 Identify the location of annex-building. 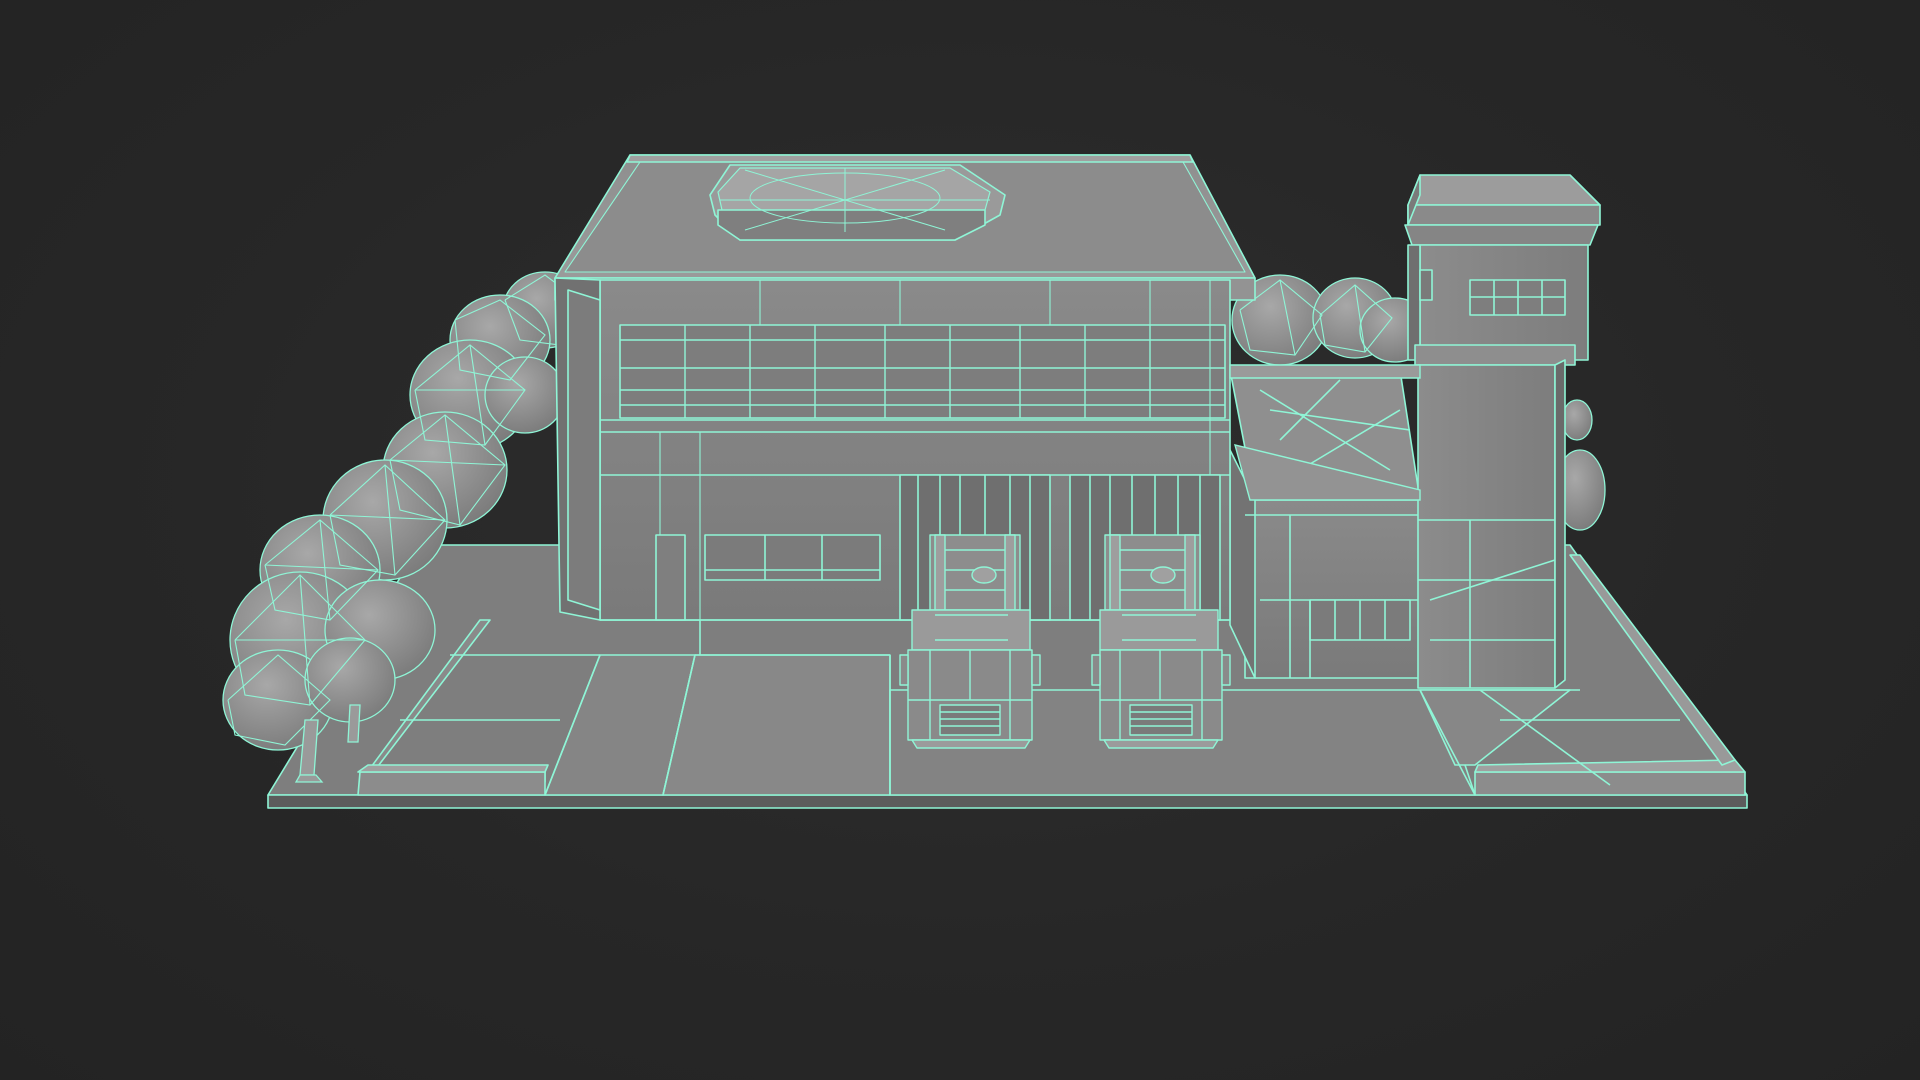
(1325, 524).